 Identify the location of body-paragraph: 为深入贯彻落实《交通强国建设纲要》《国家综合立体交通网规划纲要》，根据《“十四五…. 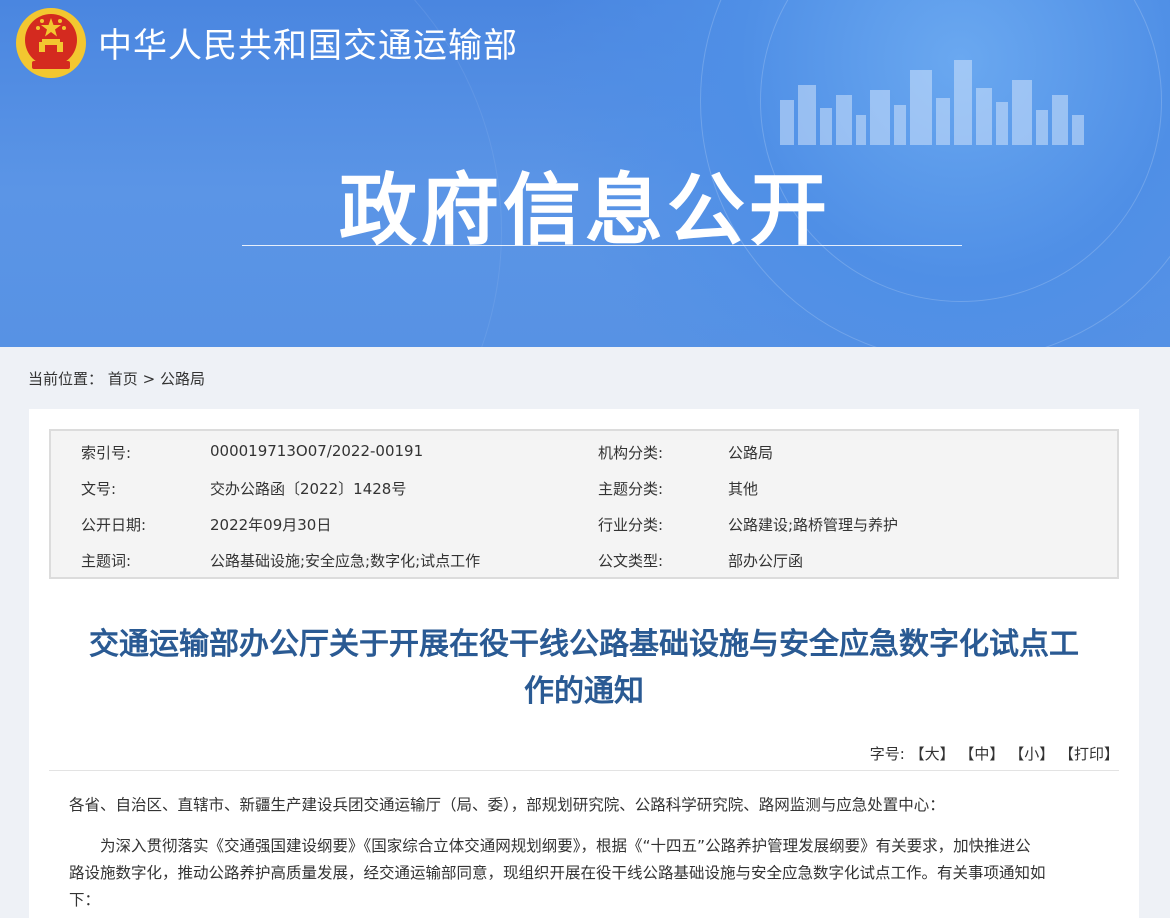
(584, 873).